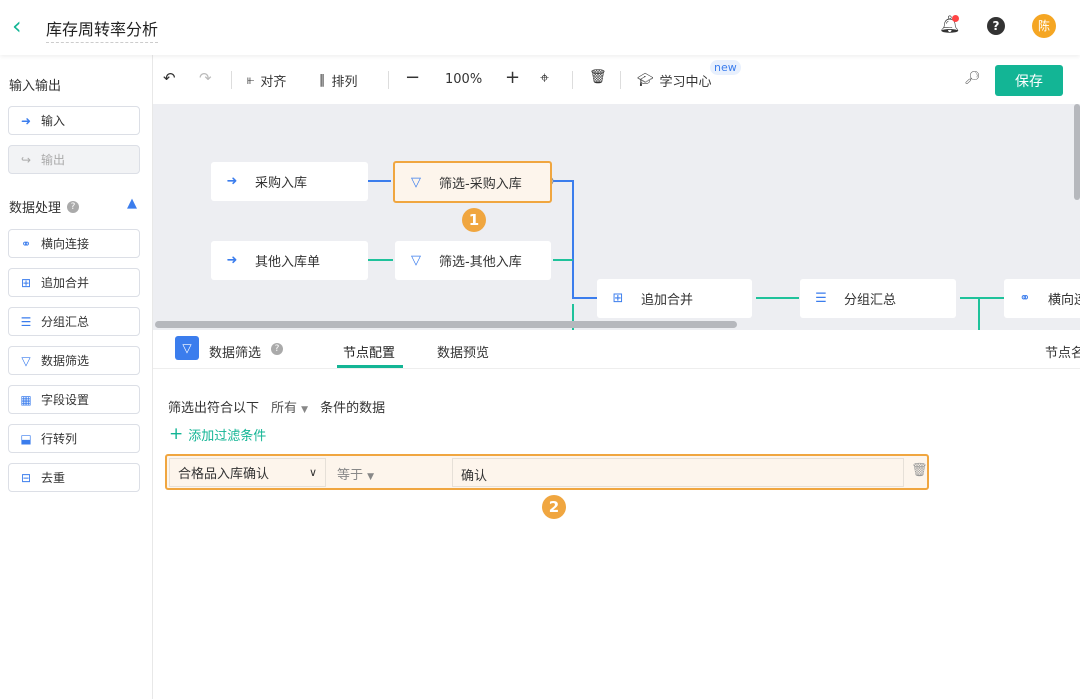  I want to click on operator-value: 等于, so click(350, 475).